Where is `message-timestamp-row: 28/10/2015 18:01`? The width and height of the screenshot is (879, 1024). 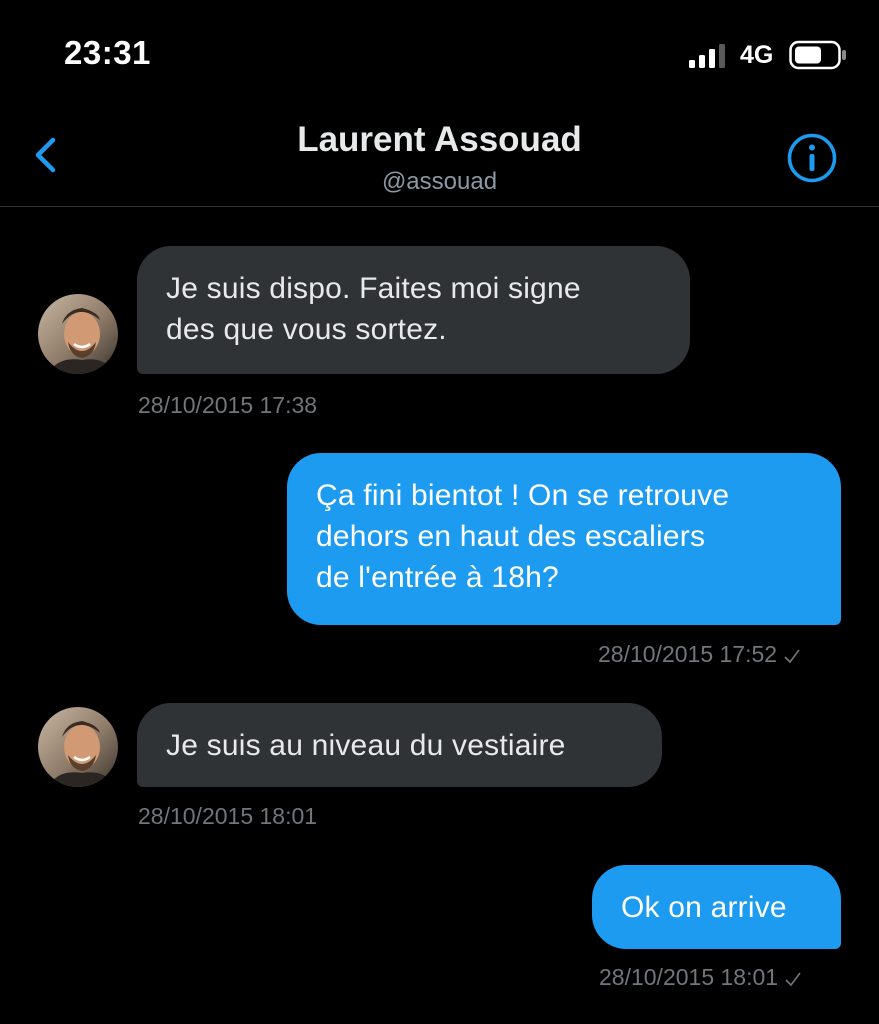 message-timestamp-row: 28/10/2015 18:01 is located at coordinates (700, 977).